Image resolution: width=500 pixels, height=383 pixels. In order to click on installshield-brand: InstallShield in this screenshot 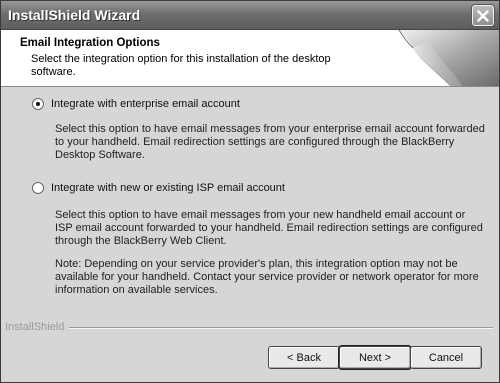, I will do `click(37, 327)`.